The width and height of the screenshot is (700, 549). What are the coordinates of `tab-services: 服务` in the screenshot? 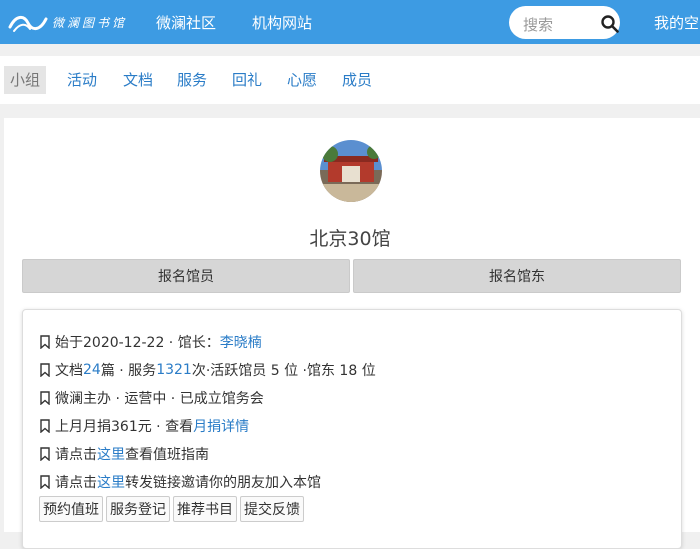 It's located at (192, 80).